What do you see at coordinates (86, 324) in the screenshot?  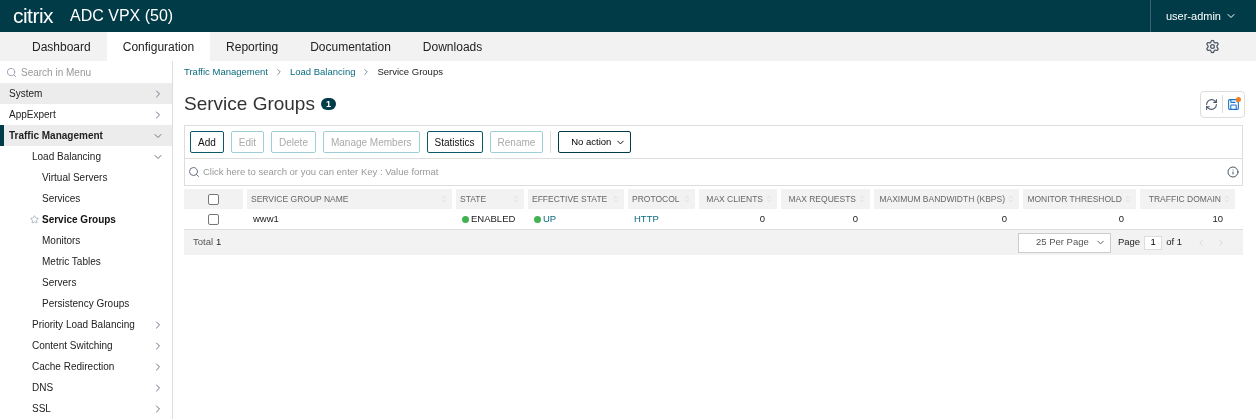 I see `sidebar-item: Priority Load Balancing` at bounding box center [86, 324].